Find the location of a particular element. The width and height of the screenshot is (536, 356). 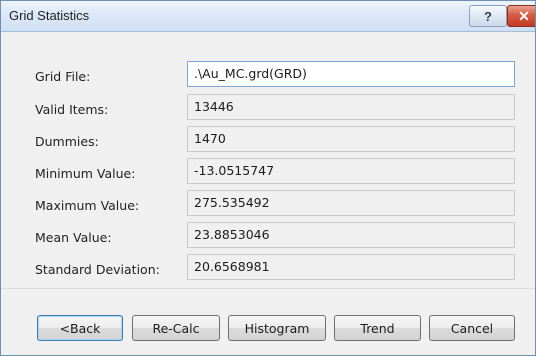

cancel-button: Cancel is located at coordinates (472, 328).